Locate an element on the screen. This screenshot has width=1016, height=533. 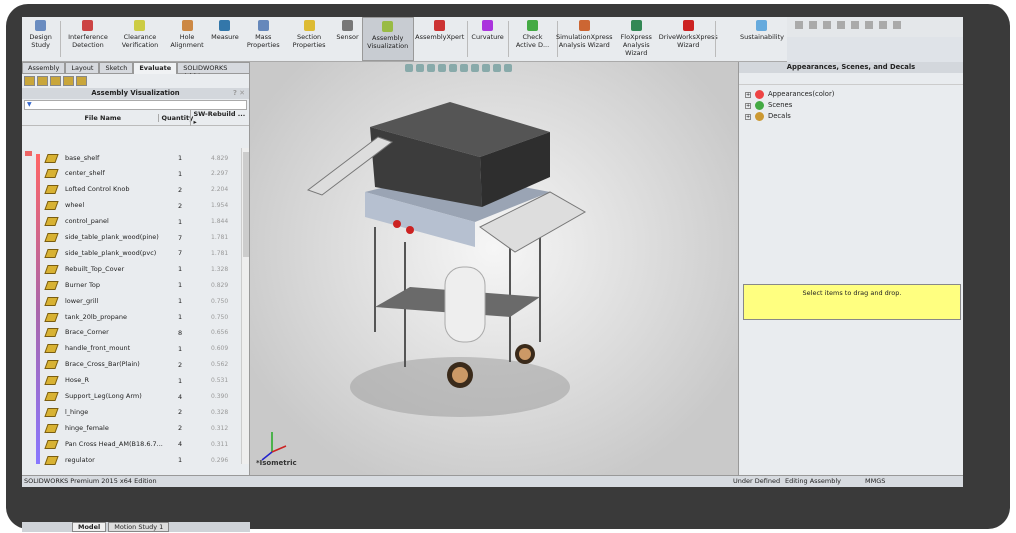
zoom-icon is located at coordinates (799, 25).